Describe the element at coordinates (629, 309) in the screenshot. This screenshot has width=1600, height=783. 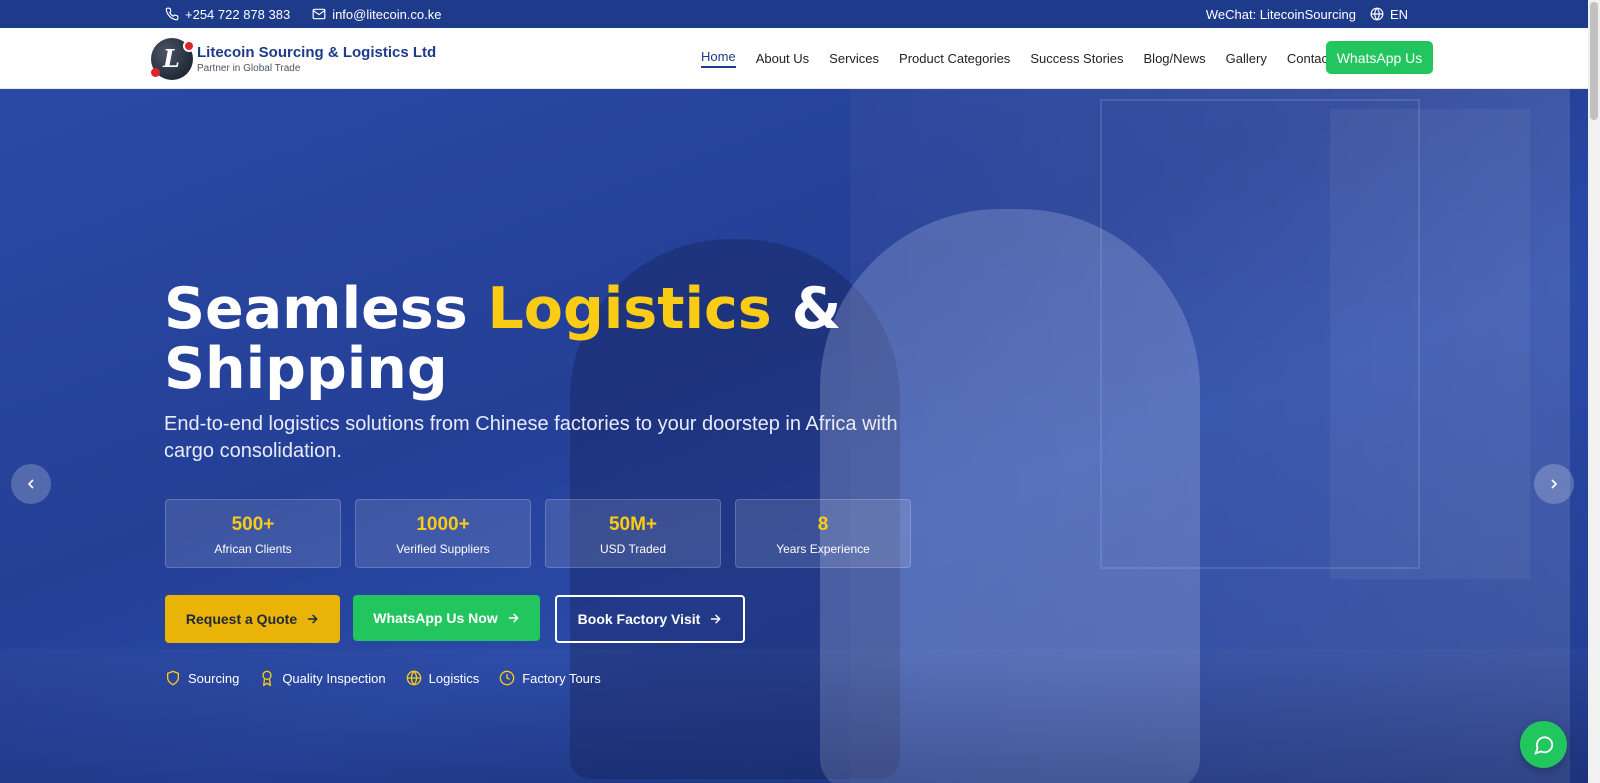
I see `hero-title-highlight: Logistics` at that location.